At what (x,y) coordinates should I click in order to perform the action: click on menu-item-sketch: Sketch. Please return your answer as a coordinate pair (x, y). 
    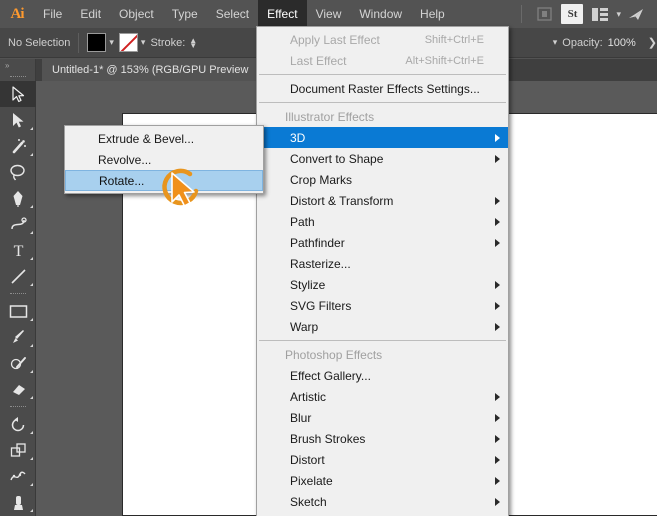
    Looking at the image, I should click on (382, 501).